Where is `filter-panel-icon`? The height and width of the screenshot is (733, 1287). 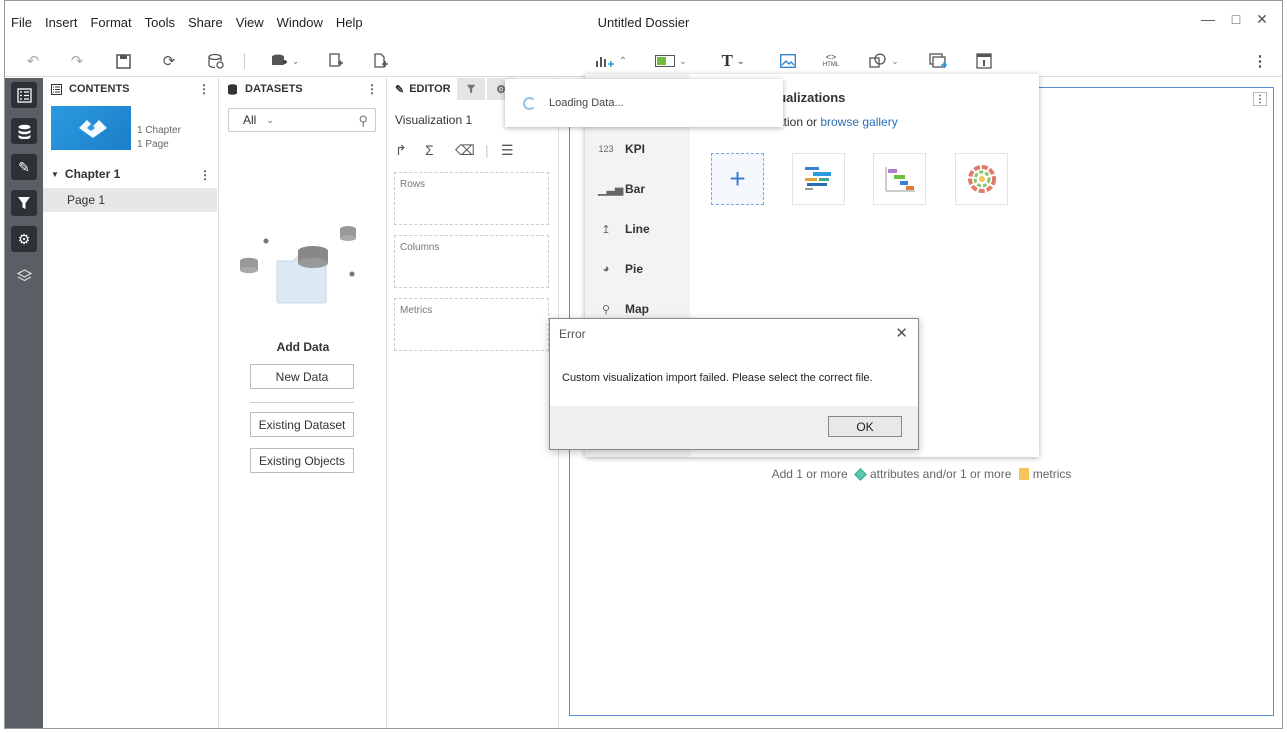 filter-panel-icon is located at coordinates (24, 203).